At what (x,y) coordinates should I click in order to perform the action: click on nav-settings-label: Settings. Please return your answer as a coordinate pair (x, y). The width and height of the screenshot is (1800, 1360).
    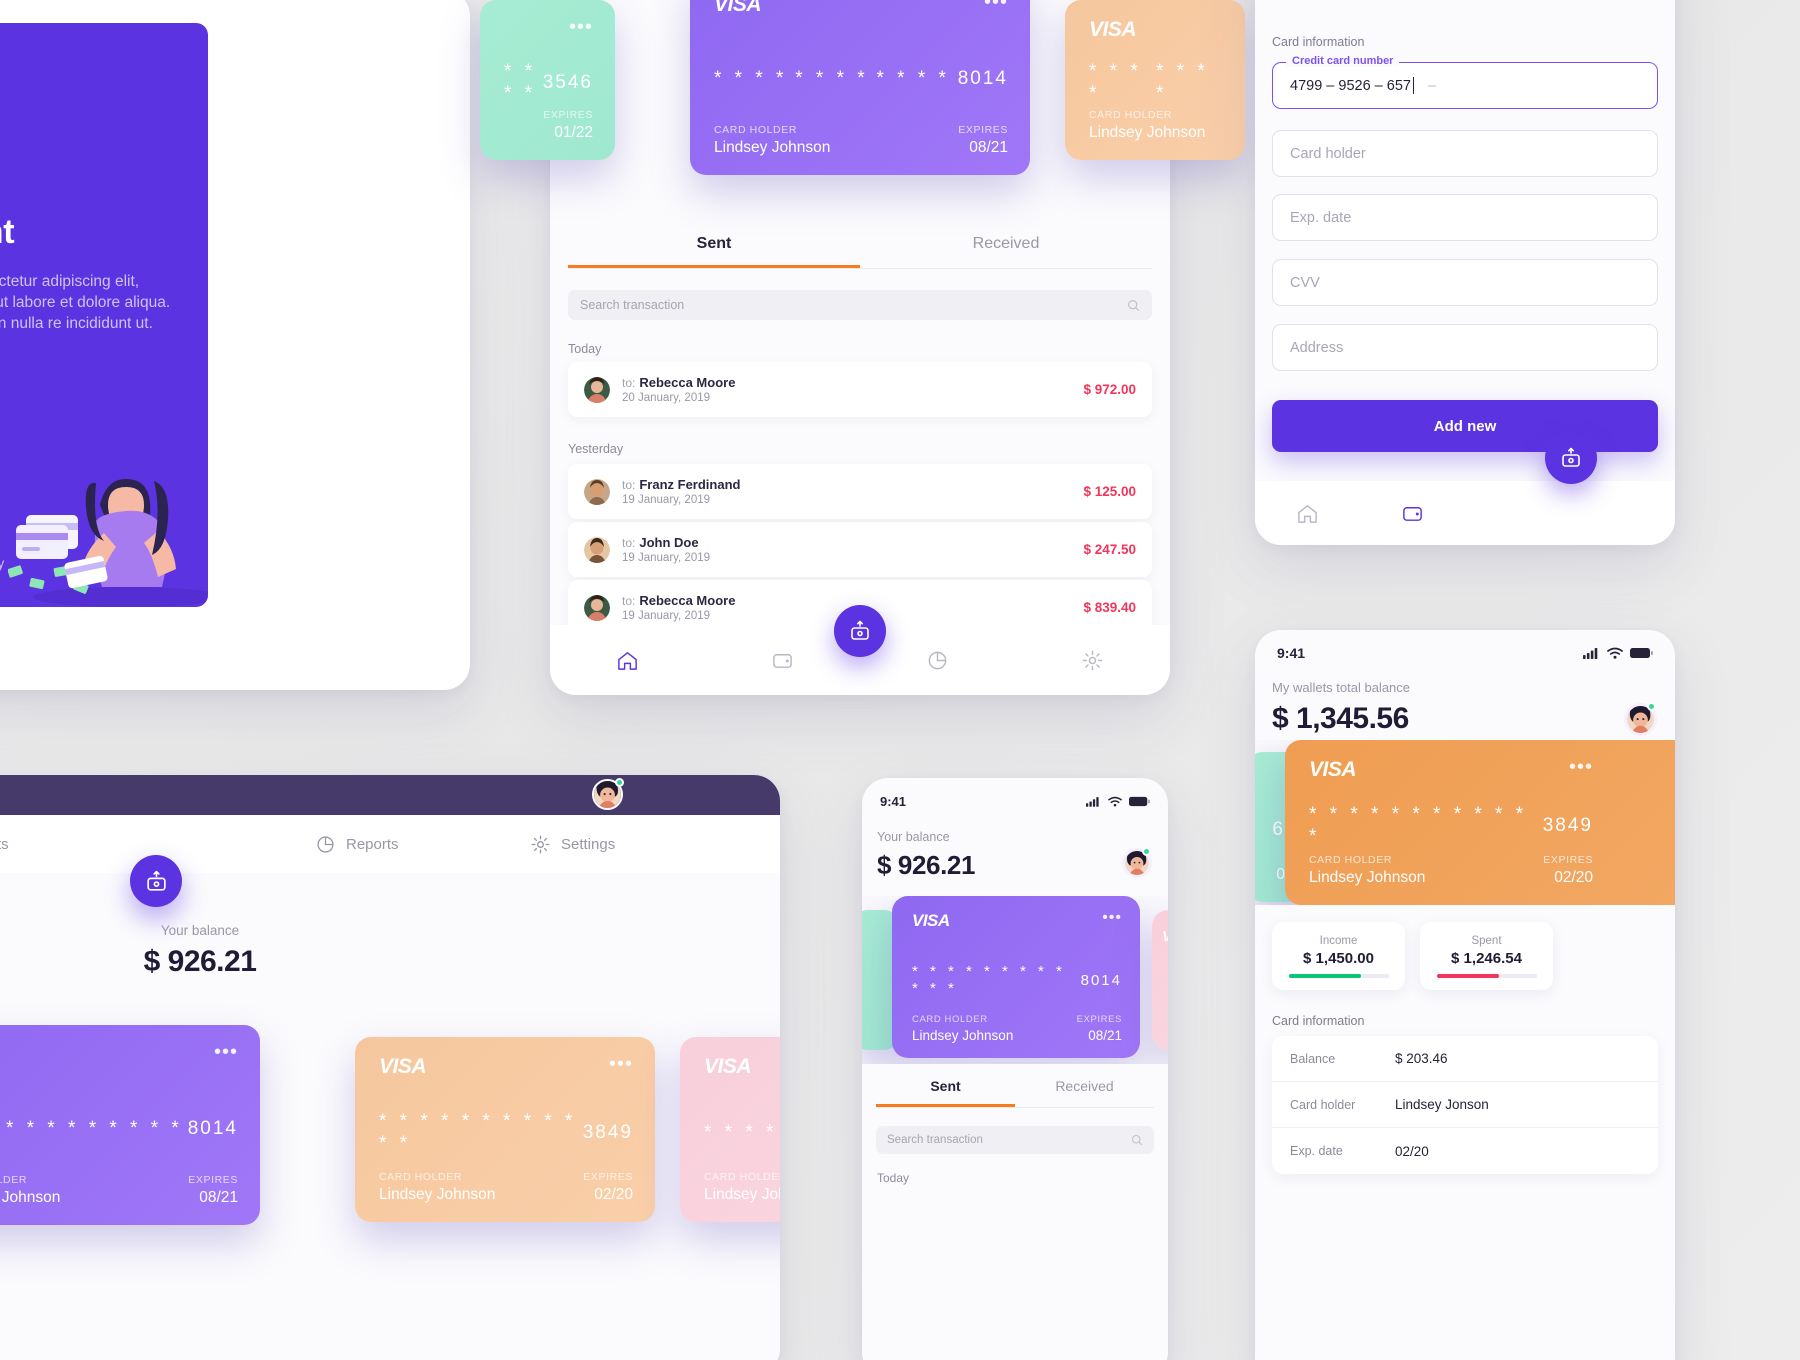
    Looking at the image, I should click on (588, 844).